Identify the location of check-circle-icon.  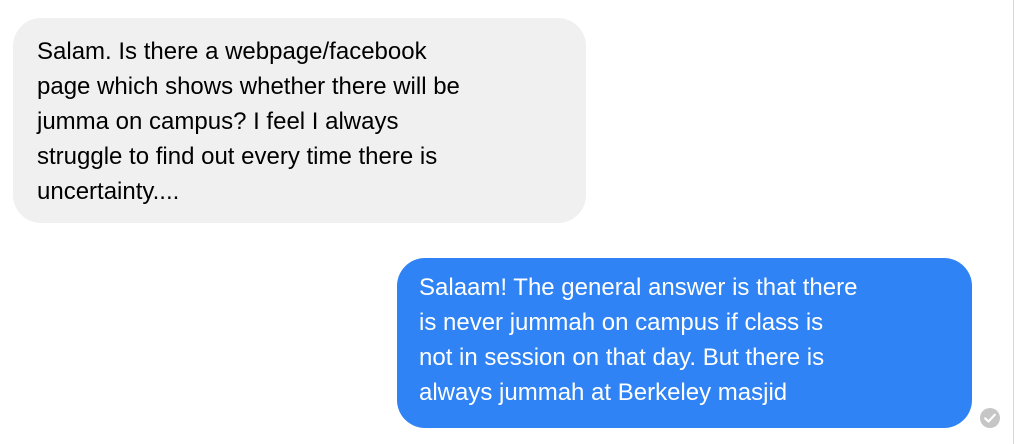
(990, 418).